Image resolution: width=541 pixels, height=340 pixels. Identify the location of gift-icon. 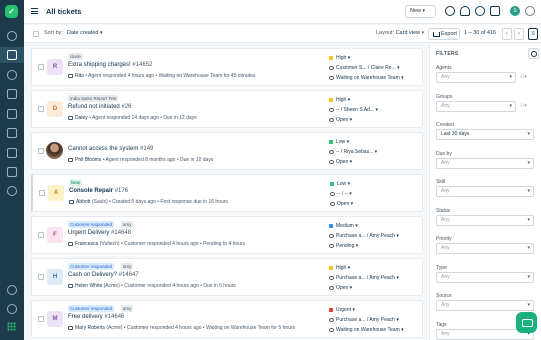
(495, 11).